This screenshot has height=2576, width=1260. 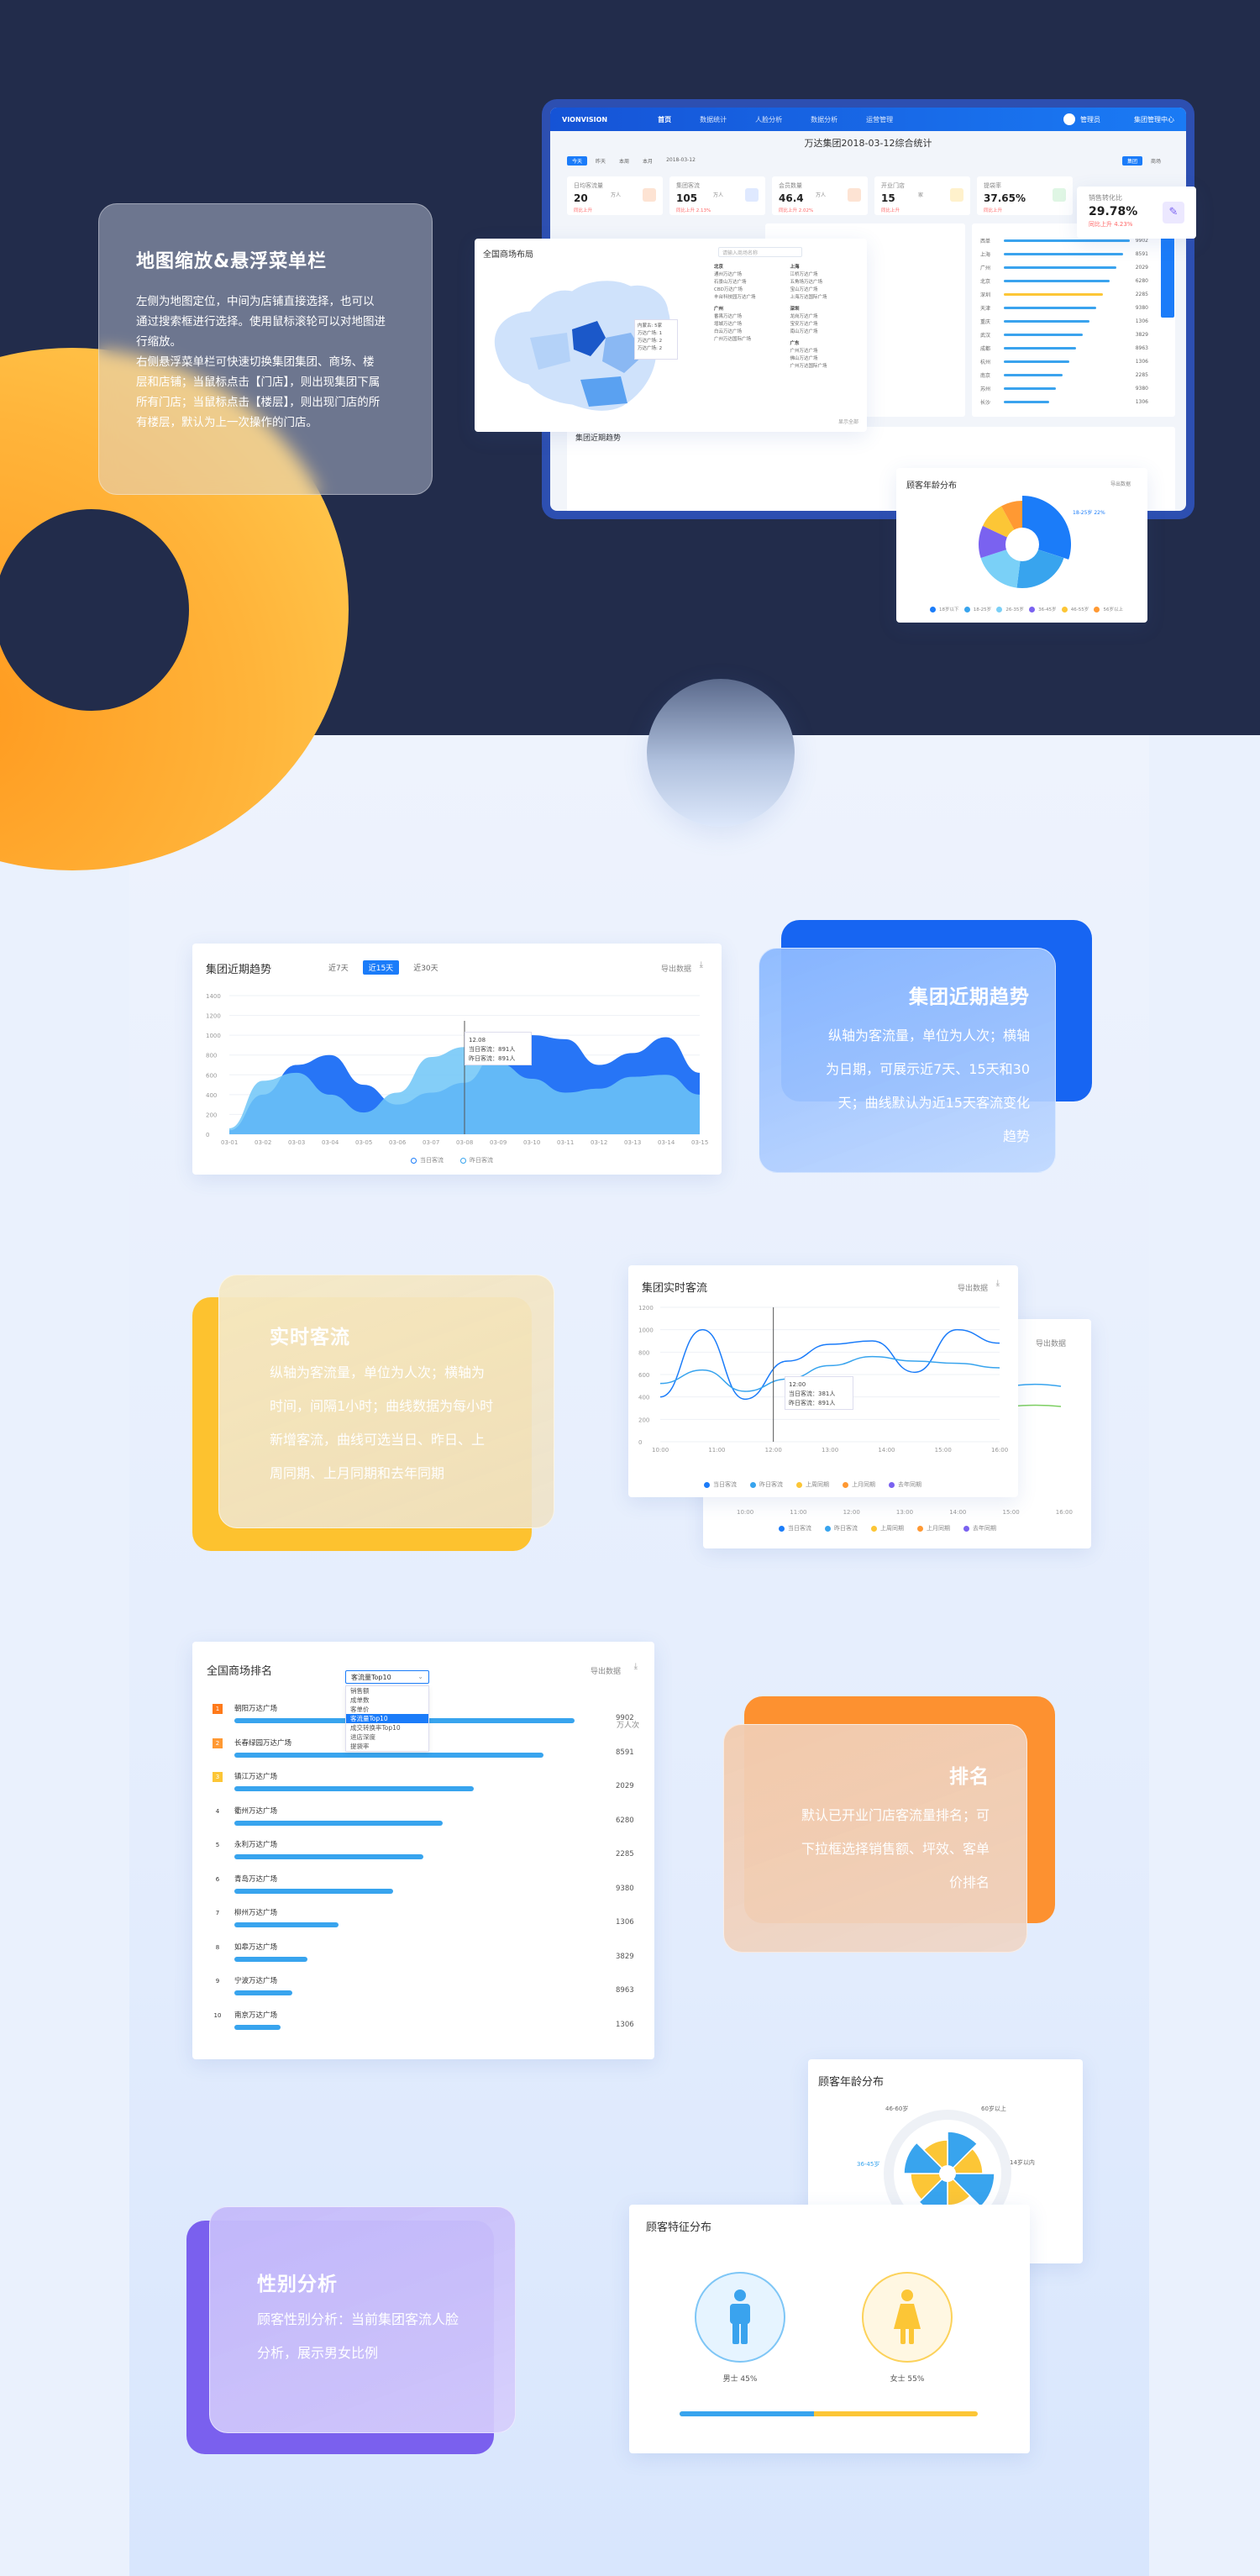 I want to click on trend-export: 导出数据, so click(x=676, y=968).